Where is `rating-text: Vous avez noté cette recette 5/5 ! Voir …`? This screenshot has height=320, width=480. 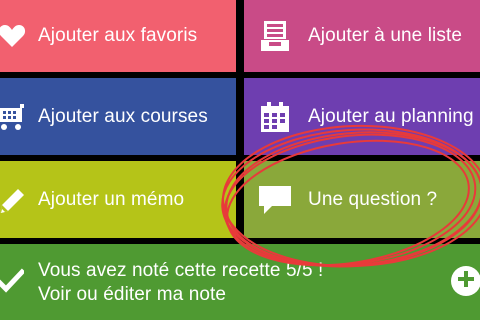
rating-text: Vous avez noté cette recette 5/5 ! Voir … is located at coordinates (180, 283).